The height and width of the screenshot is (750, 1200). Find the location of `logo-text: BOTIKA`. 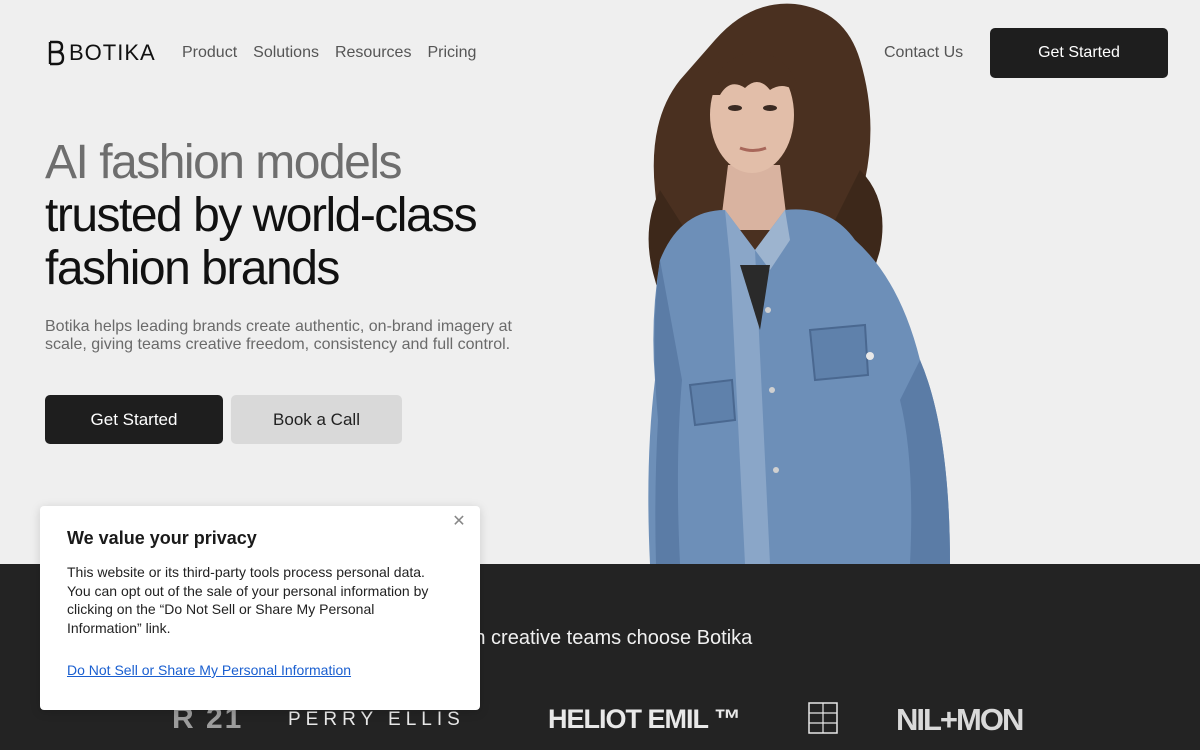

logo-text: BOTIKA is located at coordinates (112, 52).